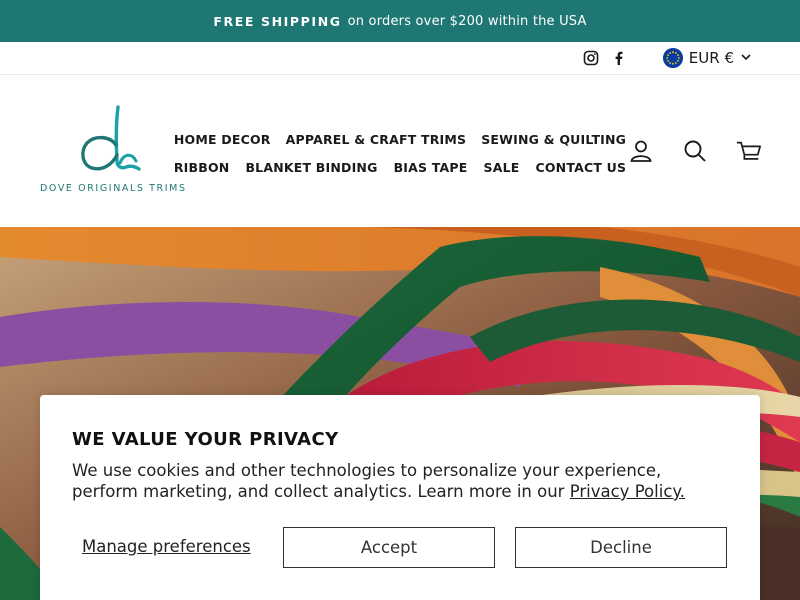 Image resolution: width=800 pixels, height=600 pixels. Describe the element at coordinates (746, 58) in the screenshot. I see `chevron-down-icon` at that location.